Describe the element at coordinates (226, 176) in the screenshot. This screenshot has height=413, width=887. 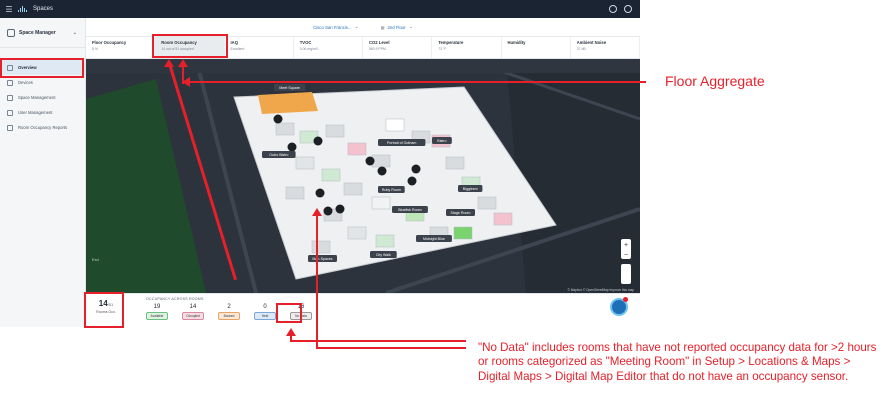
I see `street` at that location.